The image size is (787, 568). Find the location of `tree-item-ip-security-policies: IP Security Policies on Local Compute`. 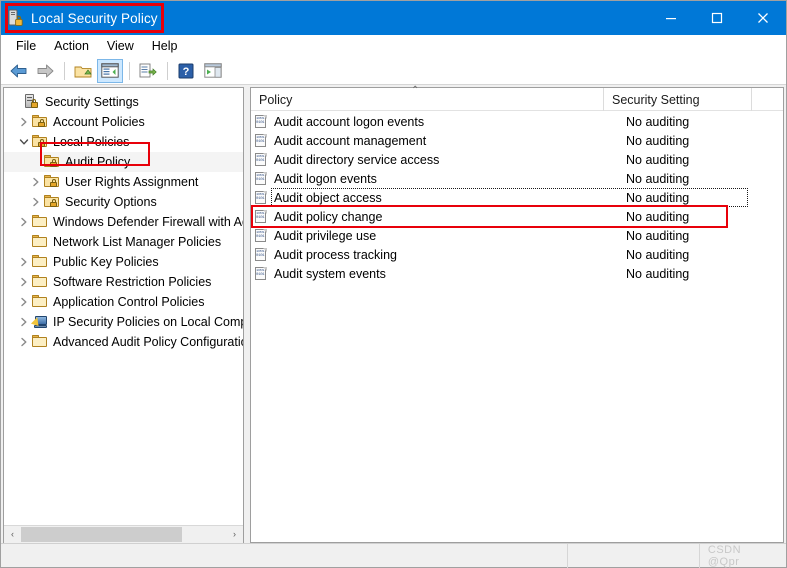

tree-item-ip-security-policies: IP Security Policies on Local Compute is located at coordinates (123, 322).